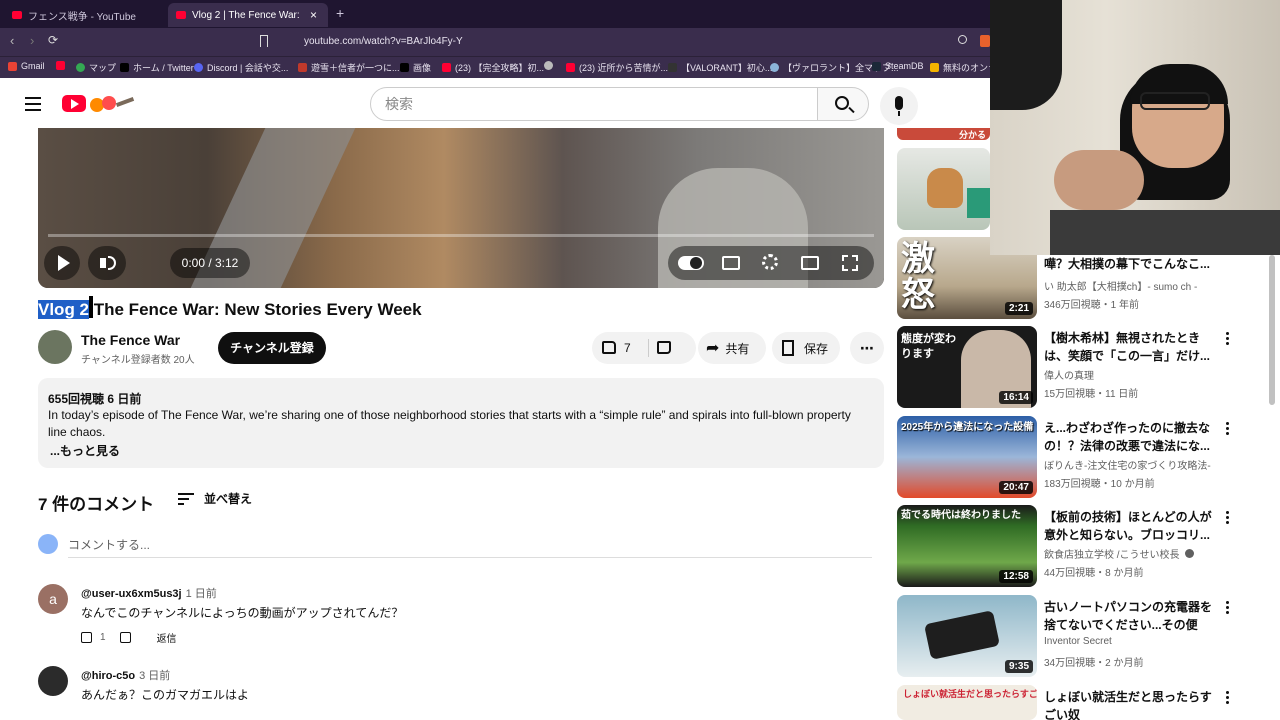 This screenshot has height=720, width=1280. What do you see at coordinates (95, 399) in the screenshot?
I see `view-count-date: 655回視聴 6 日前` at bounding box center [95, 399].